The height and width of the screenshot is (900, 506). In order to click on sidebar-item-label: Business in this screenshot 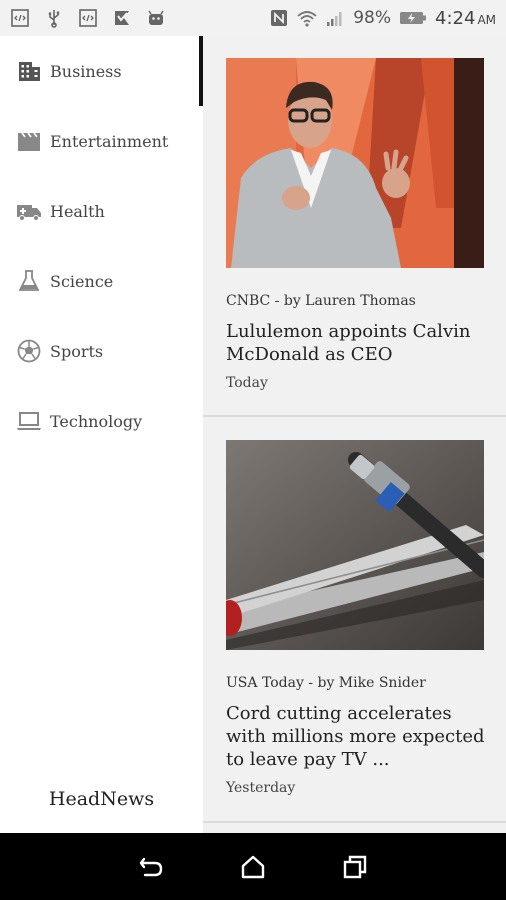, I will do `click(86, 71)`.